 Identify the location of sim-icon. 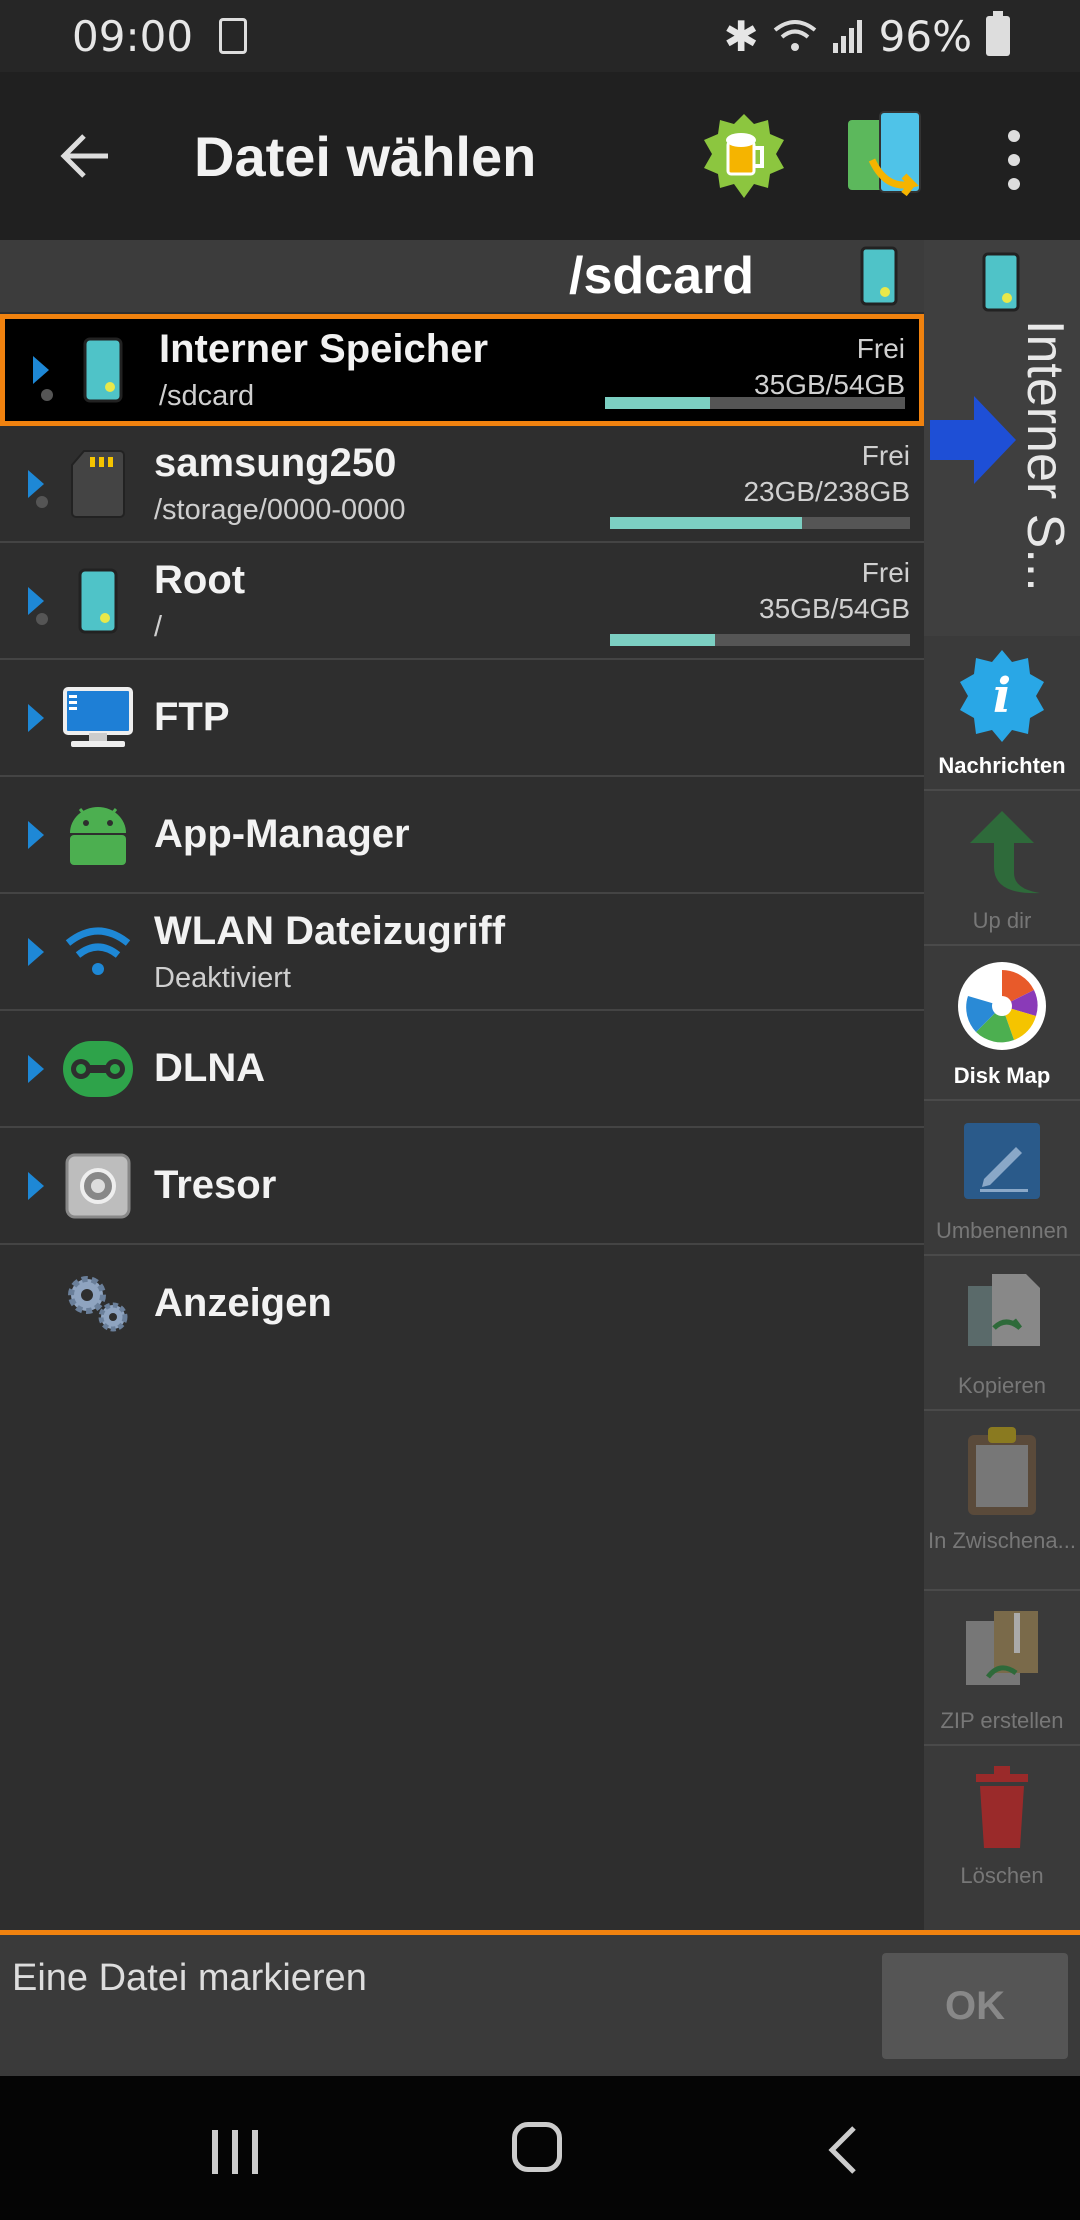
(233, 36).